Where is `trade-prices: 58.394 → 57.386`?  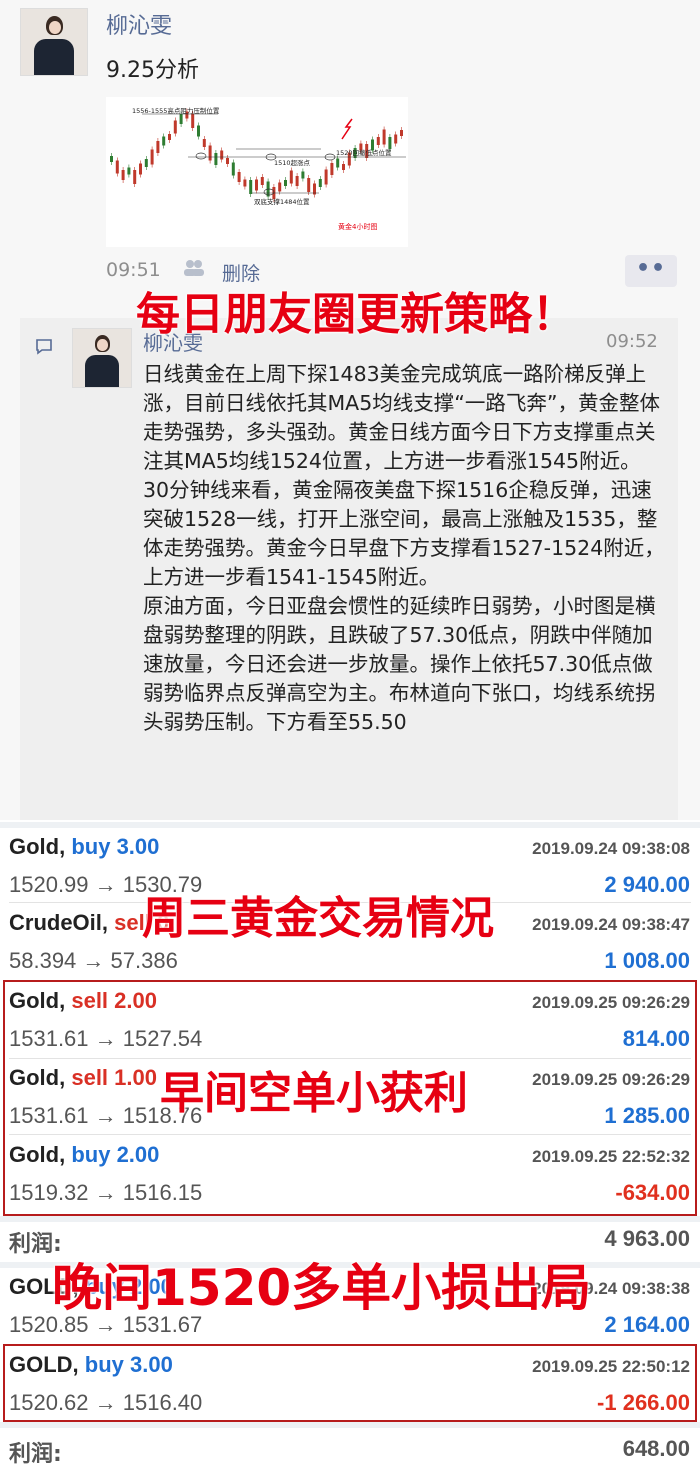
trade-prices: 58.394 → 57.386 is located at coordinates (93, 960).